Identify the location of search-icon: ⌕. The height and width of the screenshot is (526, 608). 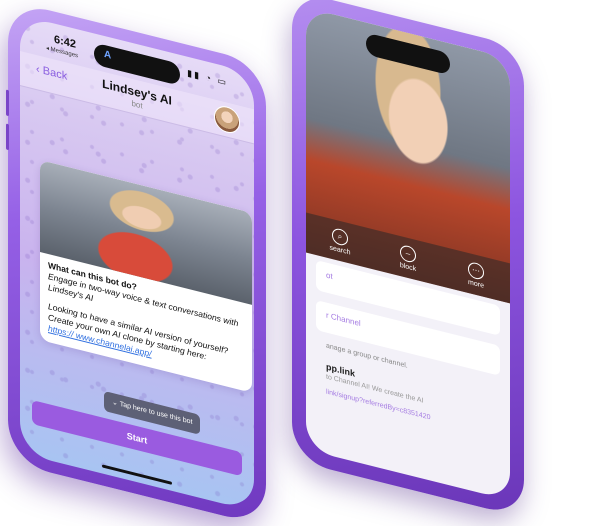
(340, 236).